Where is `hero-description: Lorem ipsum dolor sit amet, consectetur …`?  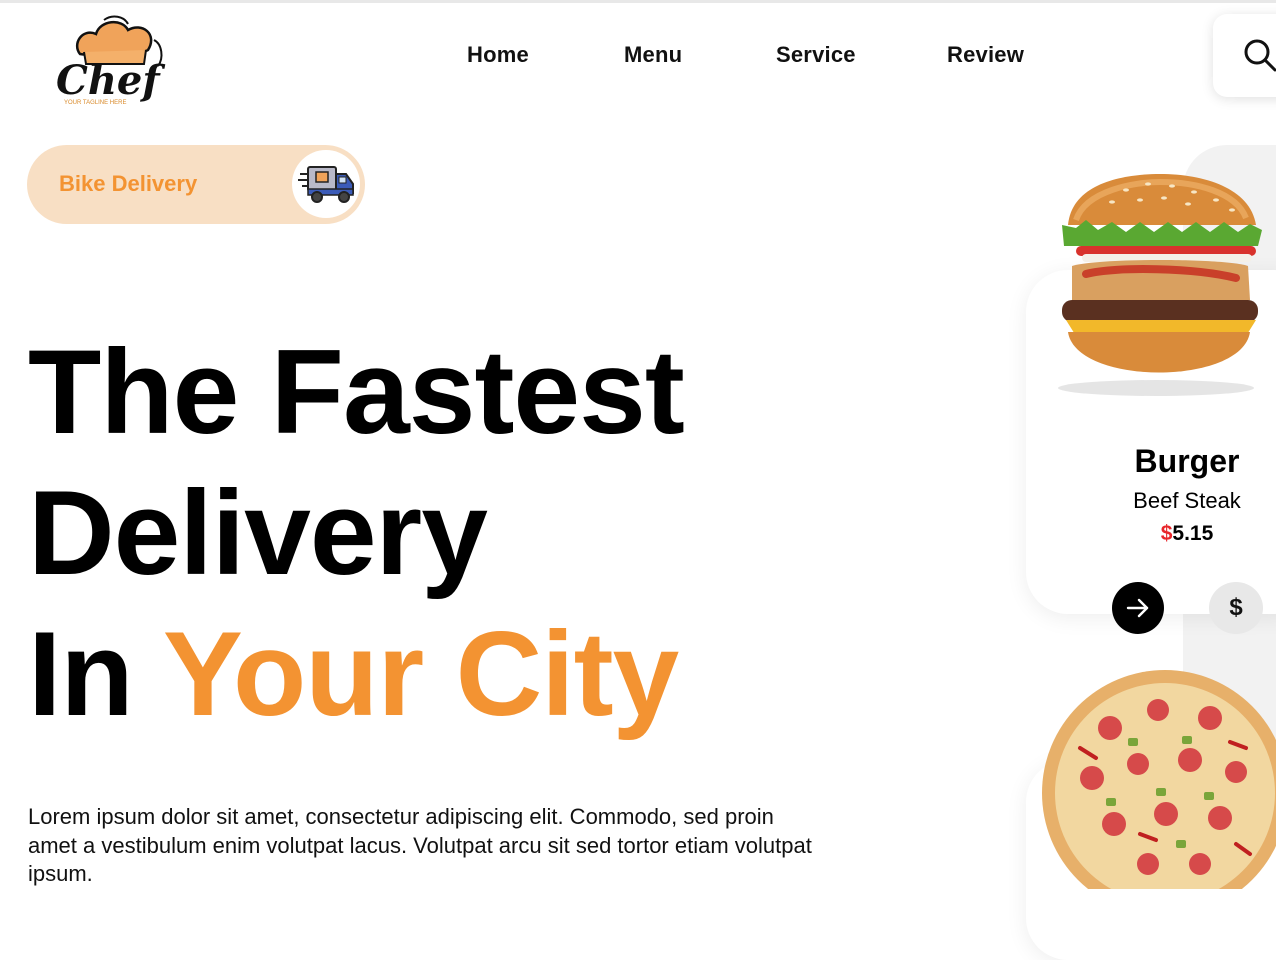 hero-description: Lorem ipsum dolor sit amet, consectetur … is located at coordinates (420, 845).